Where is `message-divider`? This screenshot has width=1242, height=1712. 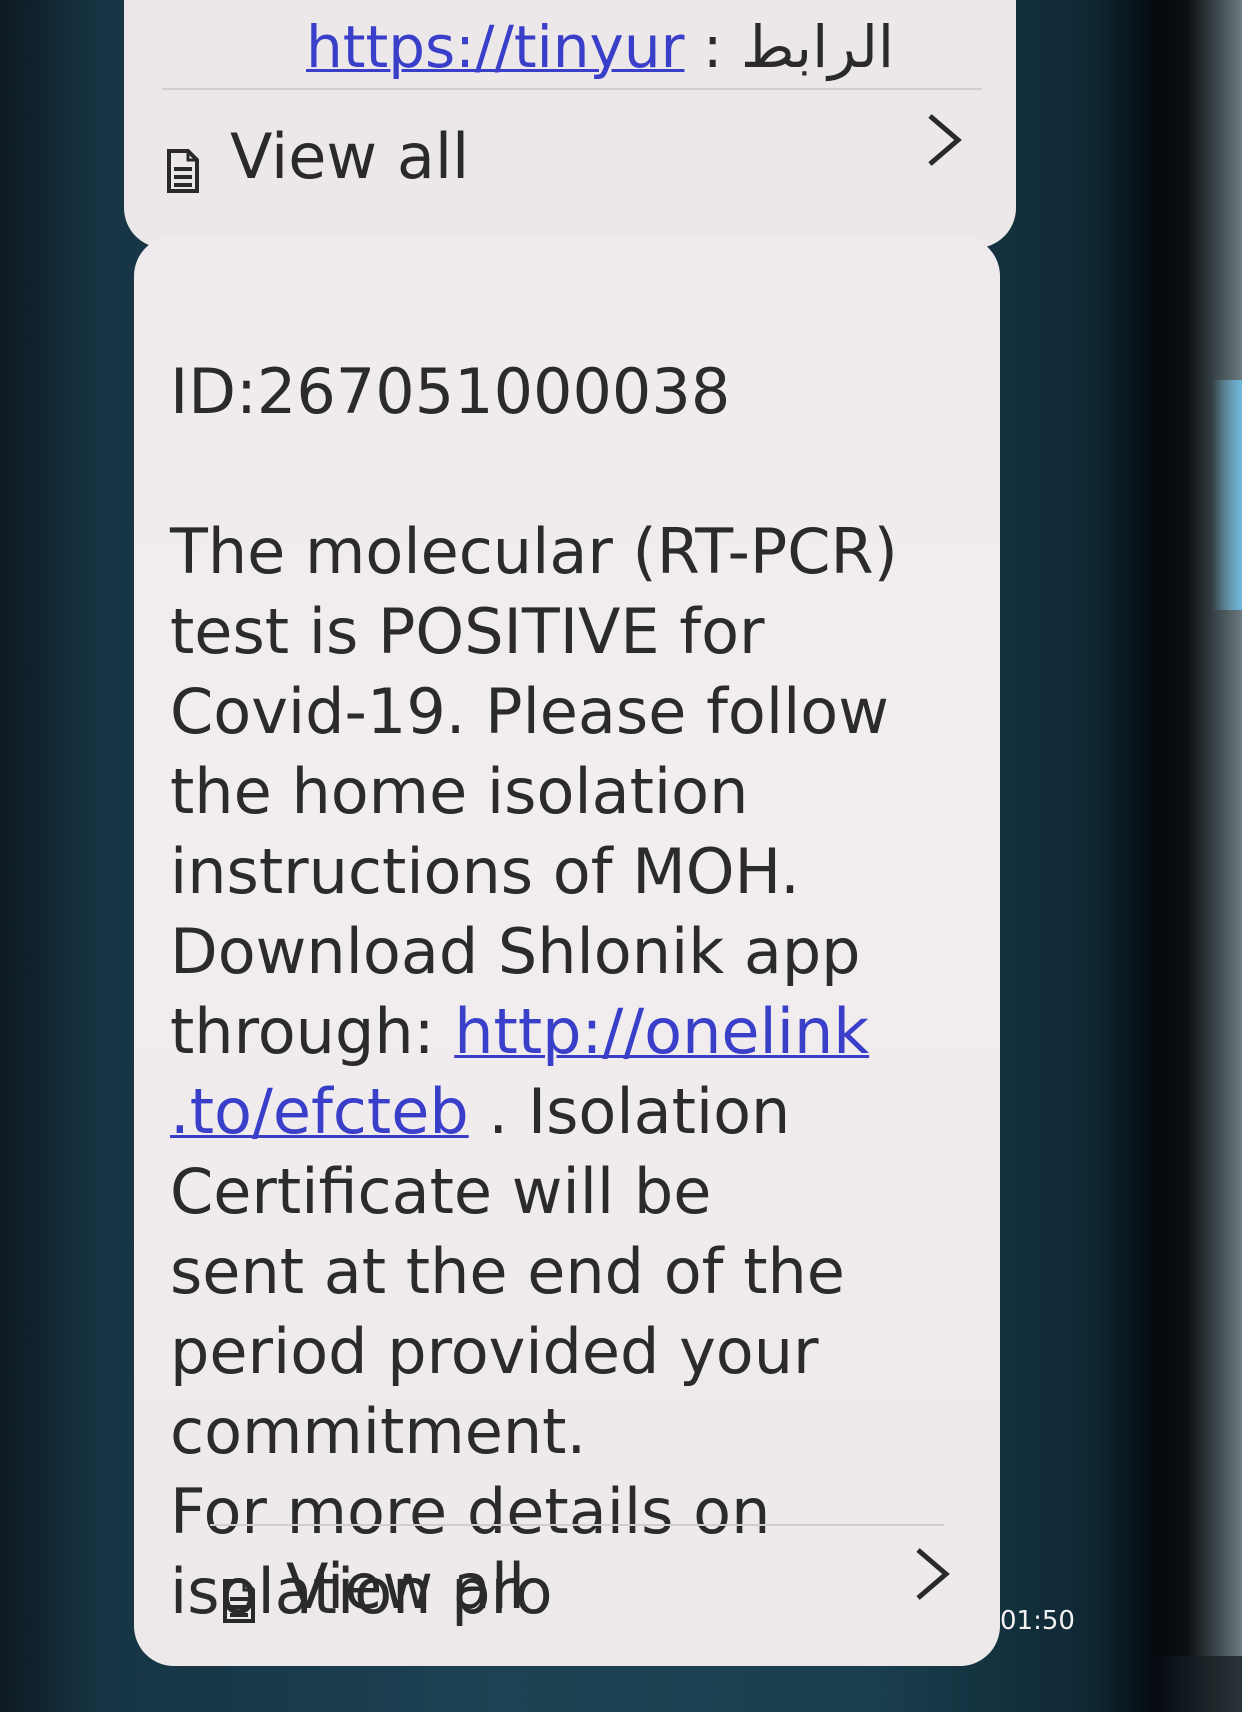 message-divider is located at coordinates (577, 1525).